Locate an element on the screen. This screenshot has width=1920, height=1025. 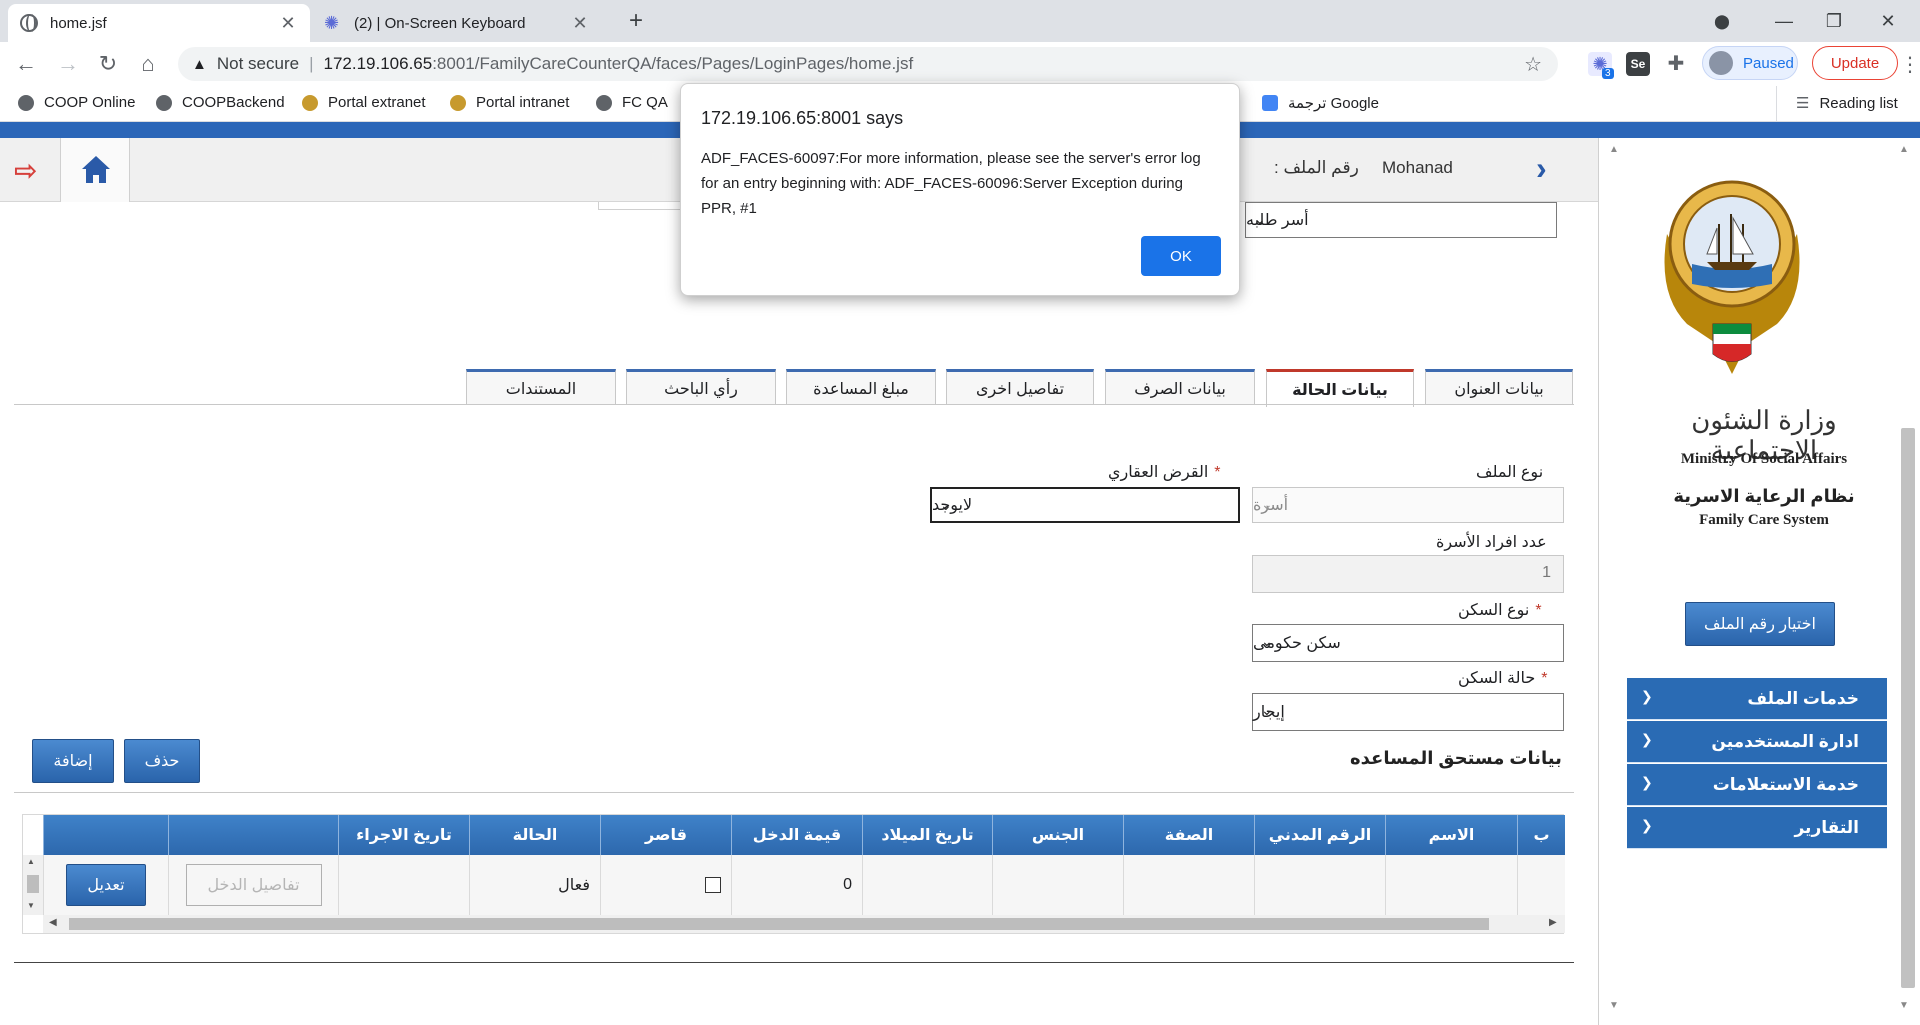
restore-icon: ❐ is located at coordinates (1834, 21).